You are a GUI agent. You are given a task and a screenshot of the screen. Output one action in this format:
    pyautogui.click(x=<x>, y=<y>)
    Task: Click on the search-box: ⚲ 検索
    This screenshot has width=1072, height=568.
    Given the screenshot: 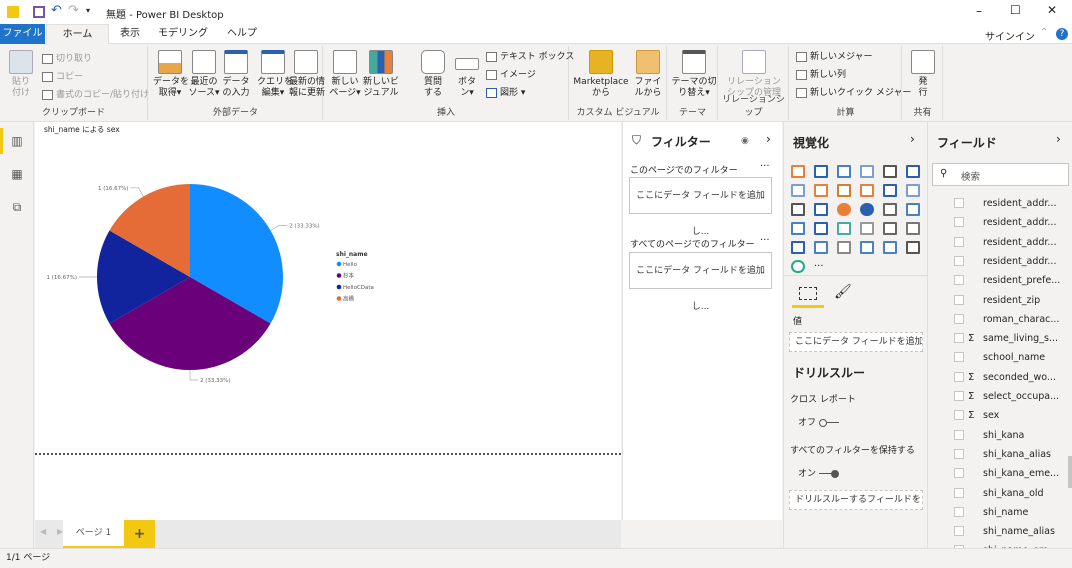 What is the action you would take?
    pyautogui.click(x=1000, y=174)
    